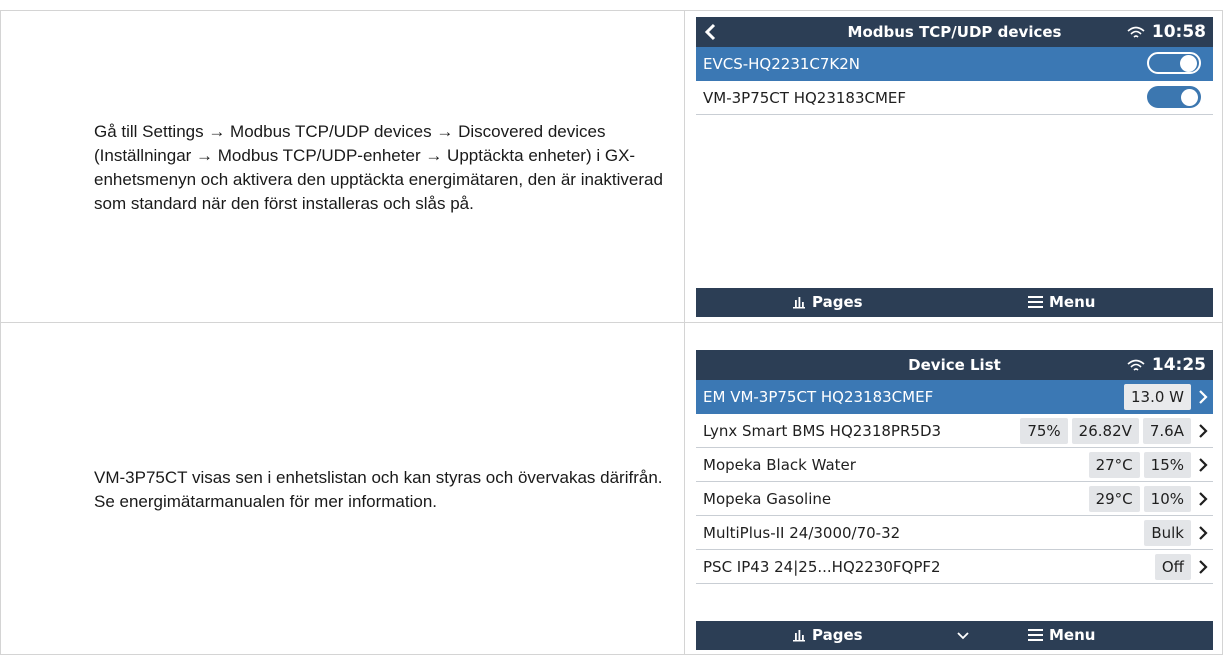 This screenshot has width=1223, height=655. What do you see at coordinates (1167, 465) in the screenshot?
I see `value-badge: 15%` at bounding box center [1167, 465].